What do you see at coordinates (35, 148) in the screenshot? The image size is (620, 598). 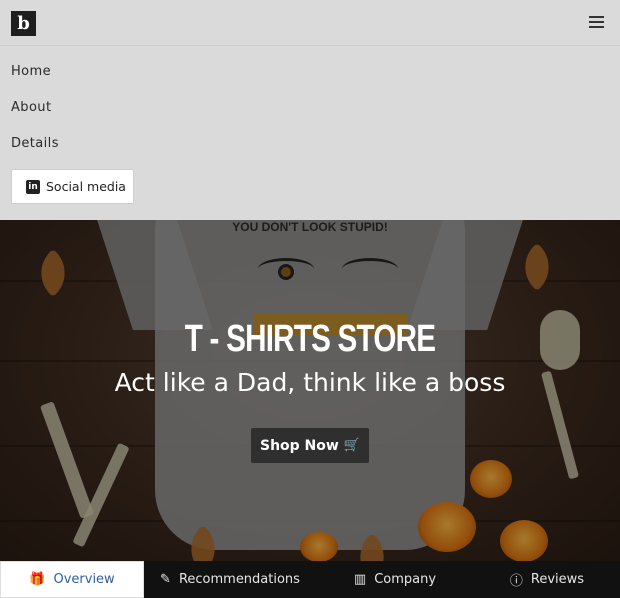 I see `nav-item-details: Details` at bounding box center [35, 148].